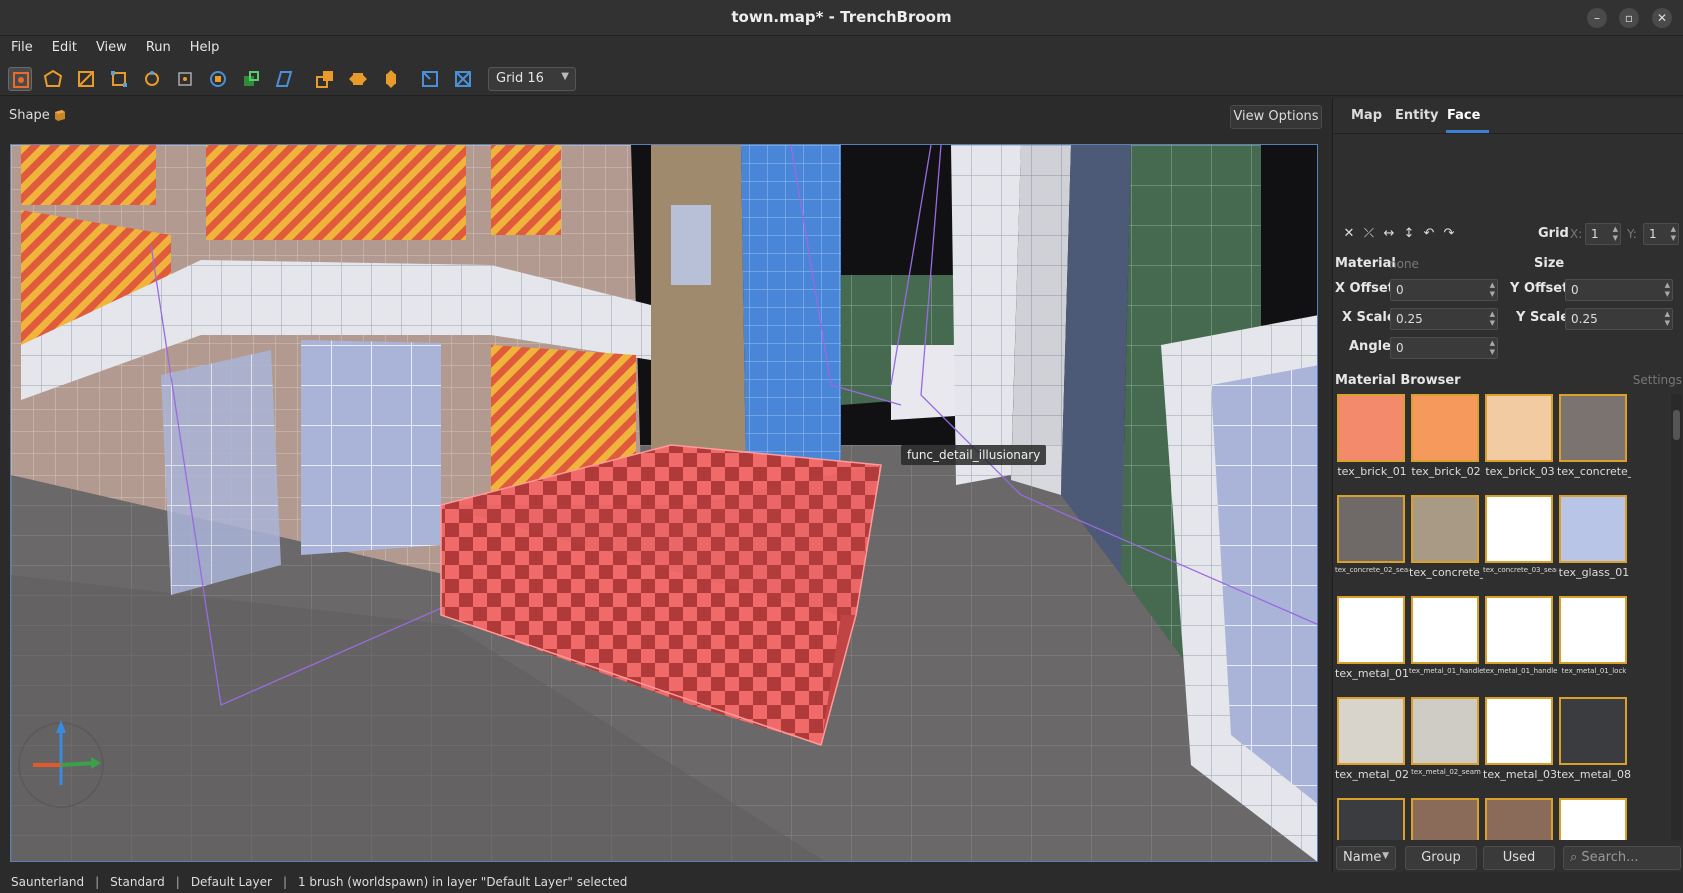 The height and width of the screenshot is (893, 1683). What do you see at coordinates (251, 79) in the screenshot?
I see `scale-tool-icon` at bounding box center [251, 79].